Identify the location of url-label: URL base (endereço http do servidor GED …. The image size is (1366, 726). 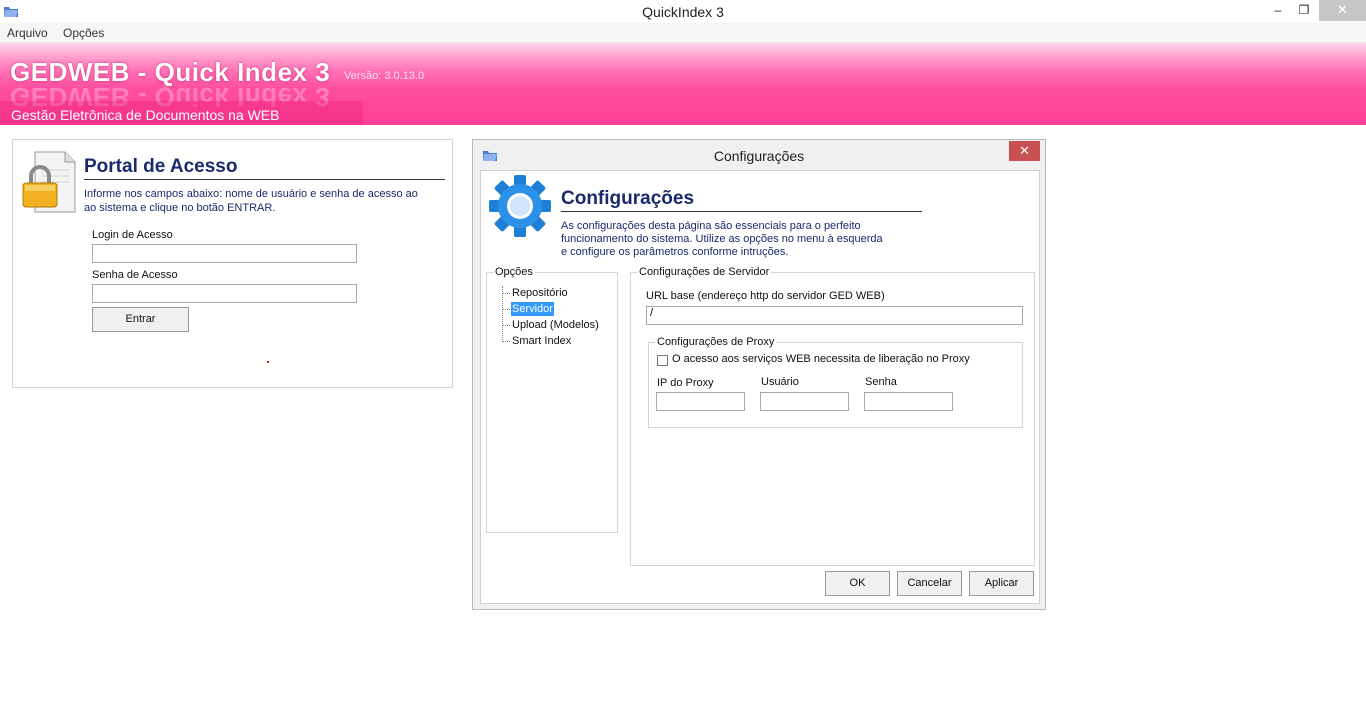
(765, 296).